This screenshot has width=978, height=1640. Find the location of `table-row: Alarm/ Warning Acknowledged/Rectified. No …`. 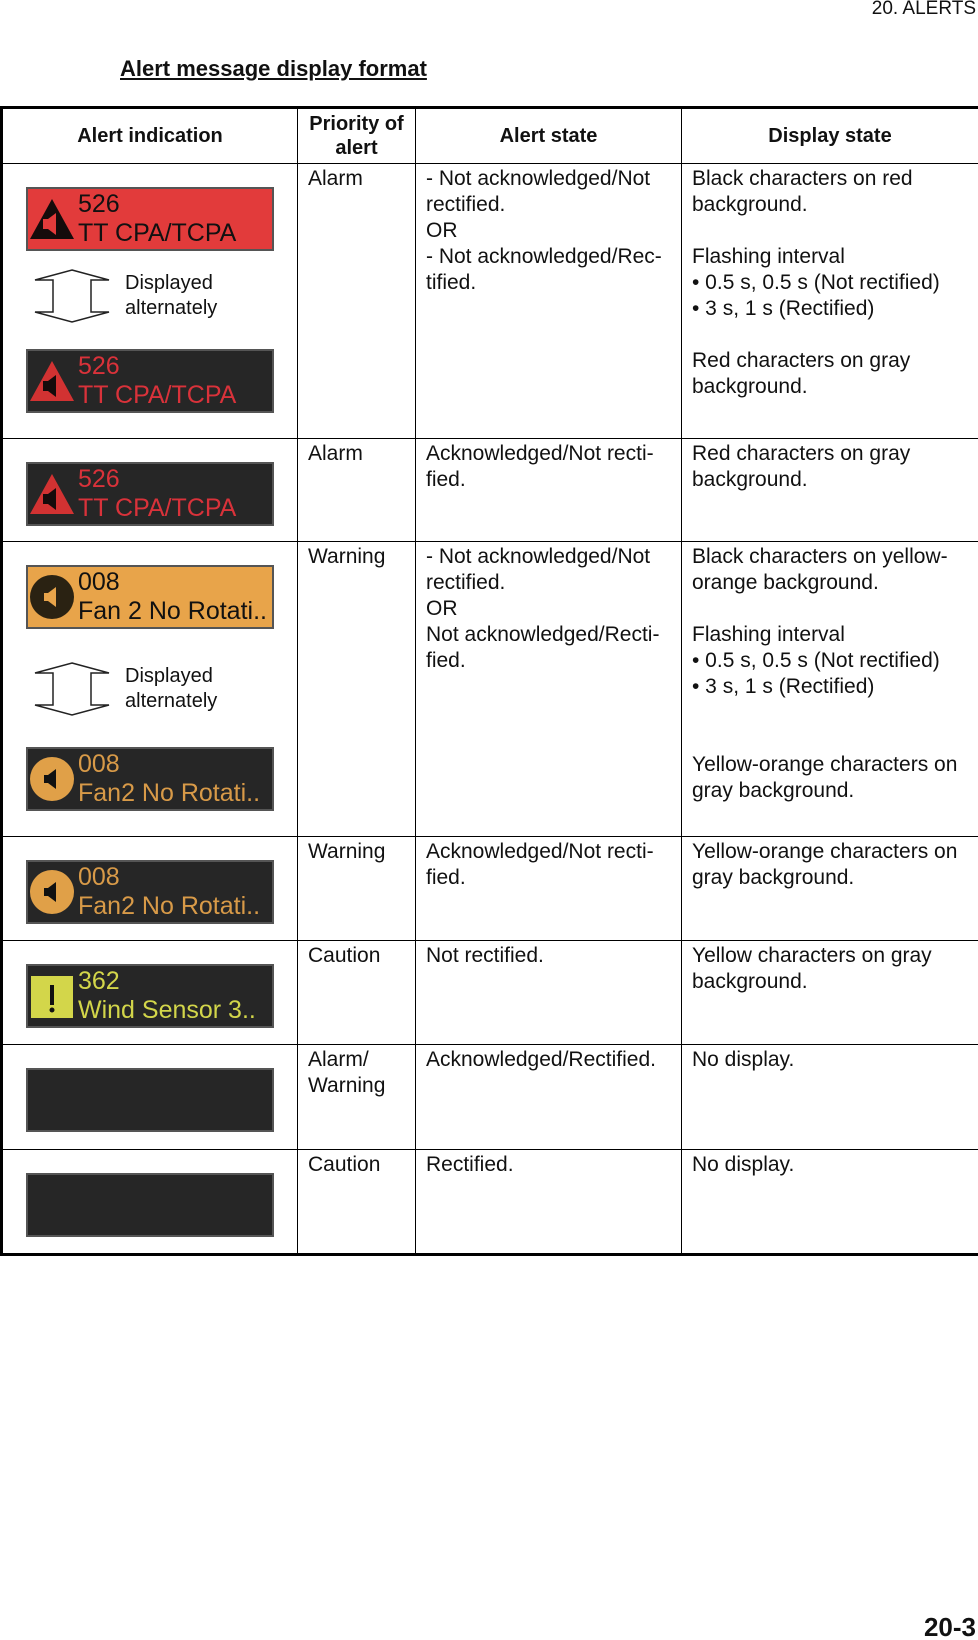

table-row: Alarm/ Warning Acknowledged/Rectified. No … is located at coordinates (489, 1097).